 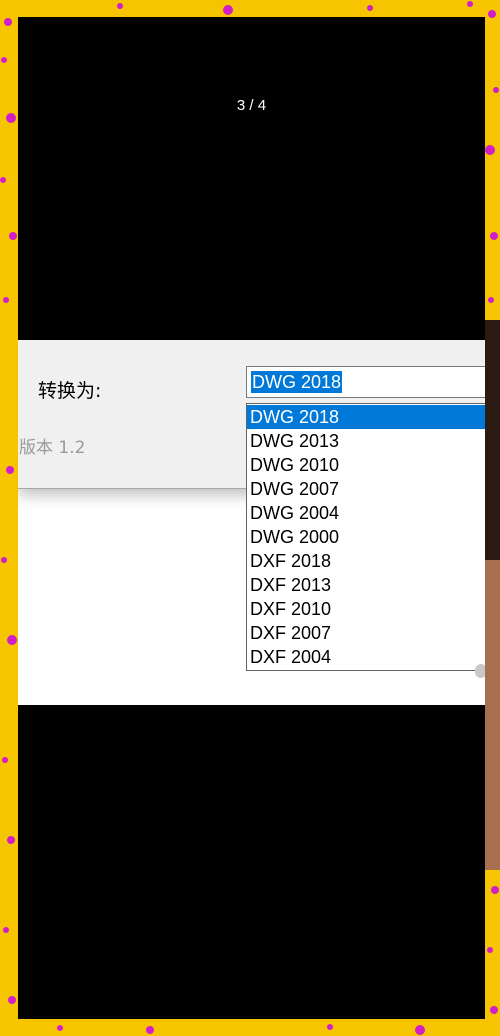 What do you see at coordinates (480, 671) in the screenshot?
I see `scroll-handle` at bounding box center [480, 671].